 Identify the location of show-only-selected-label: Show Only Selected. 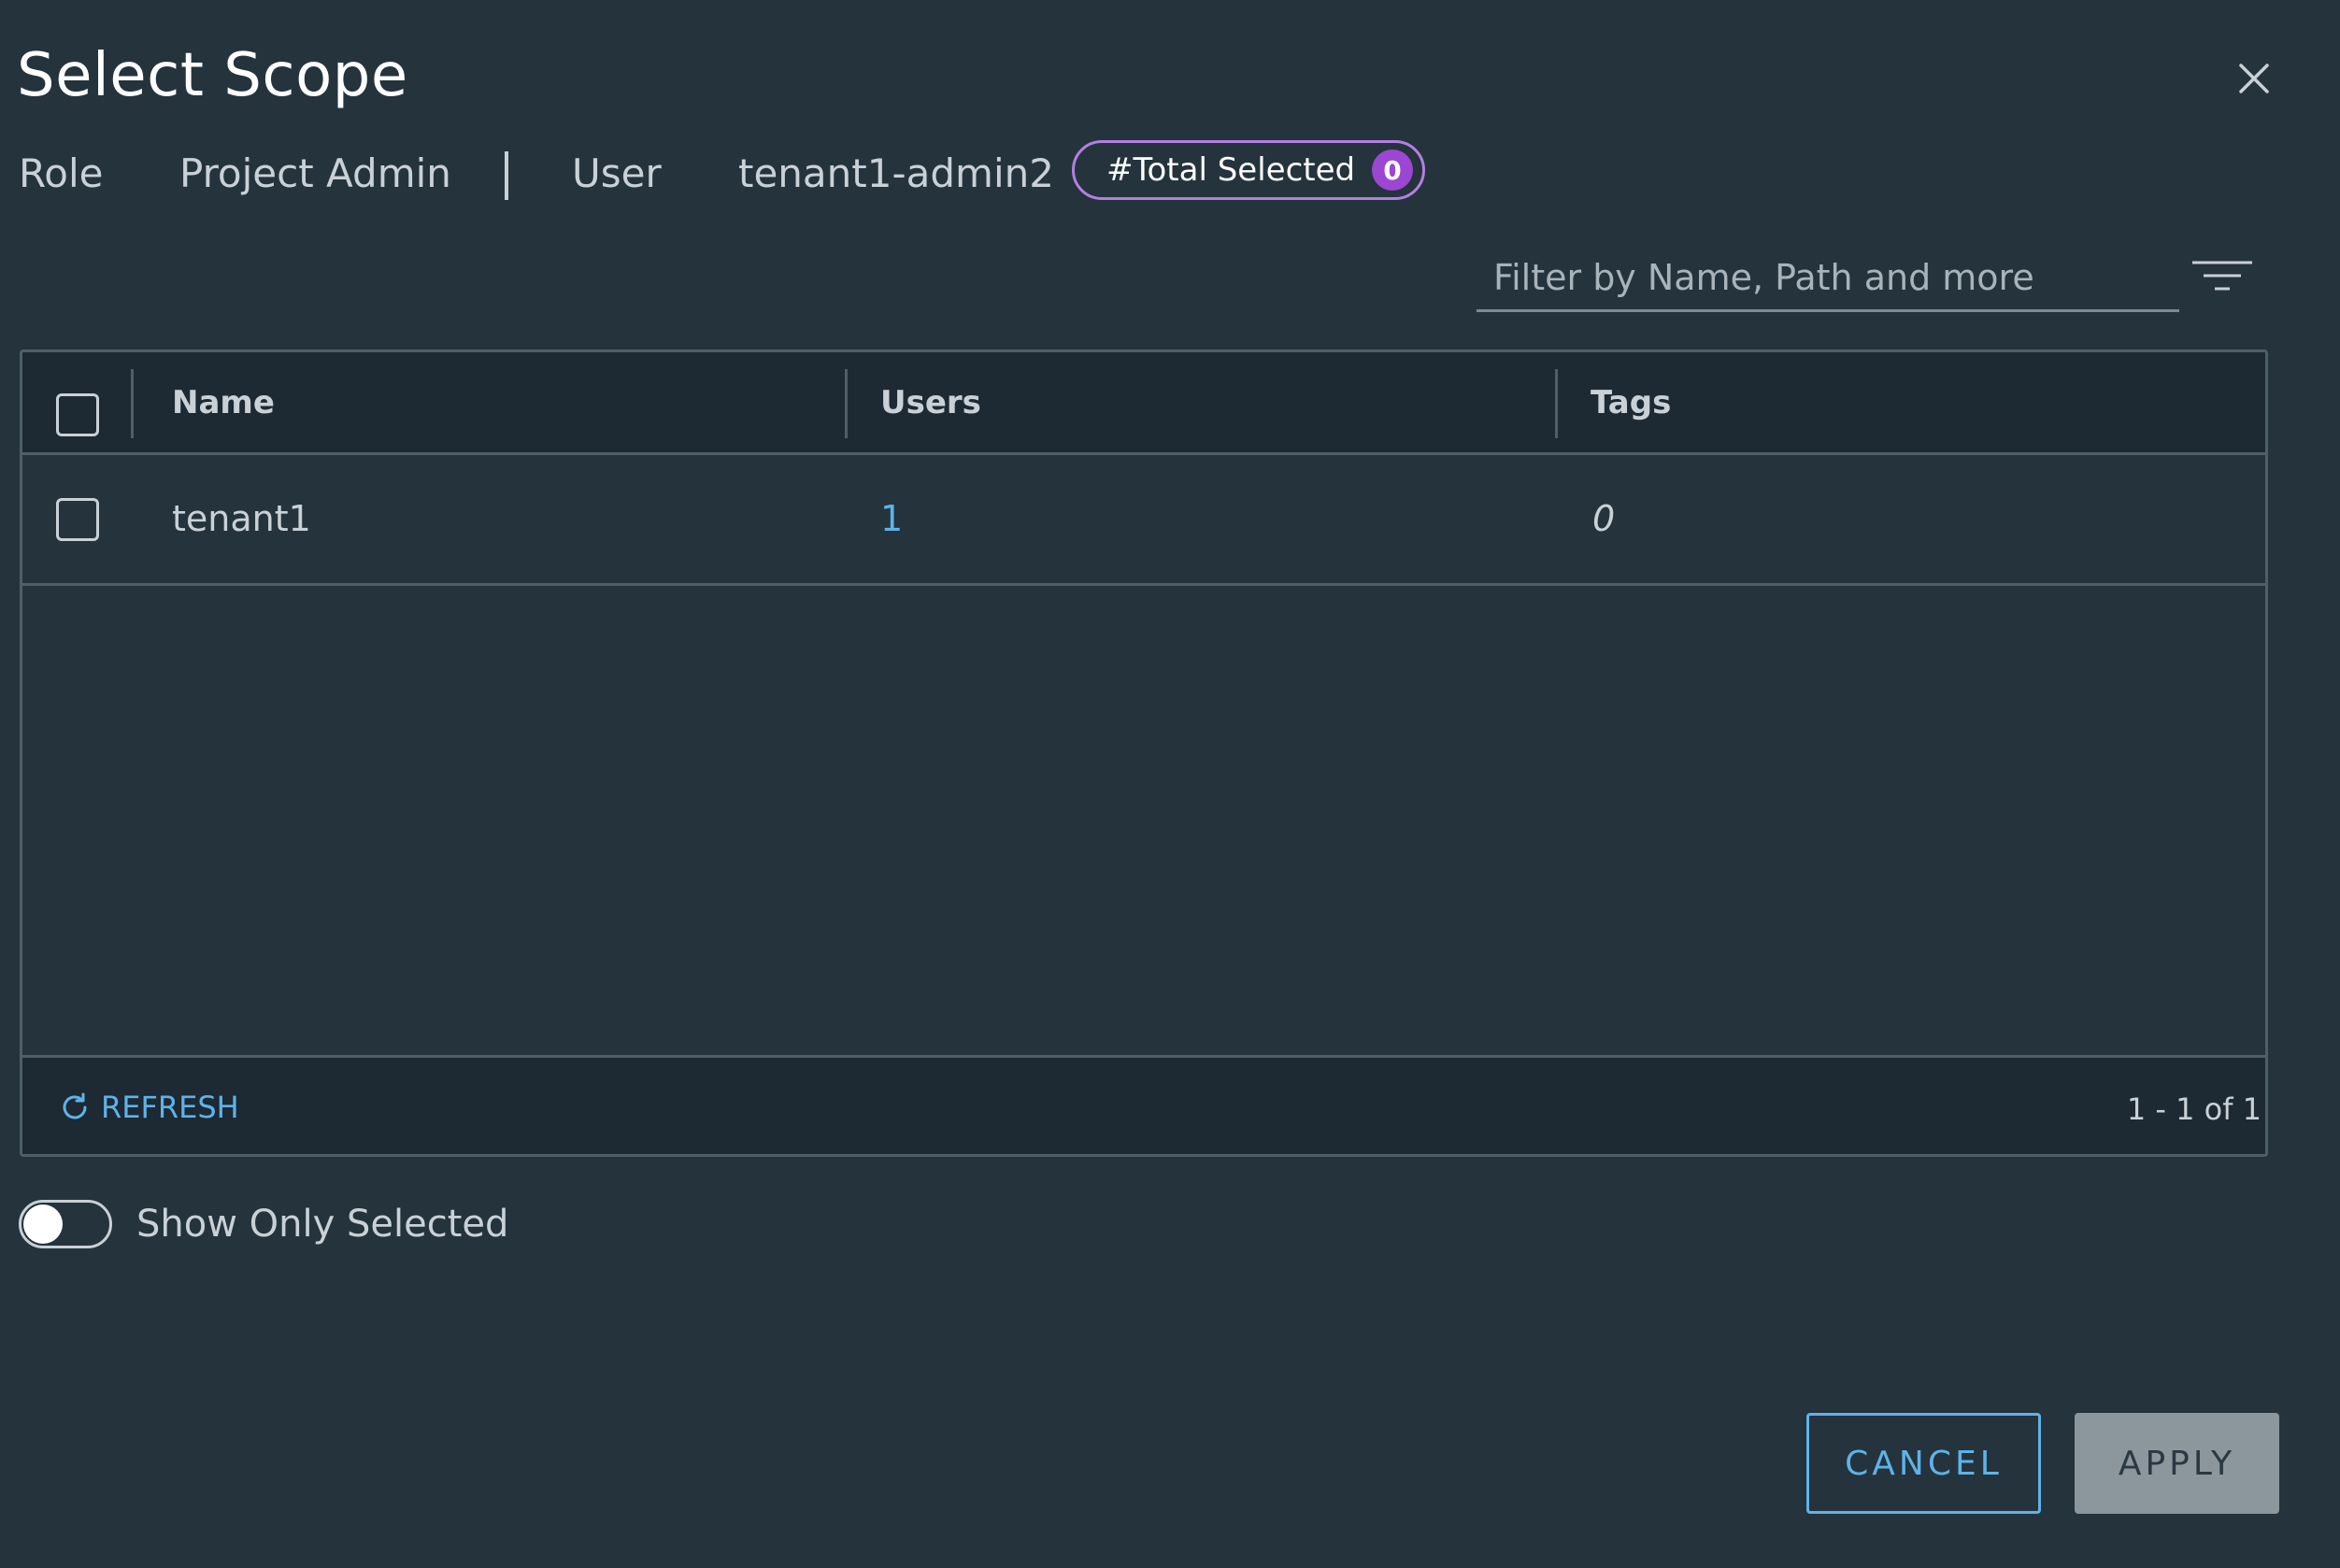
(322, 1224).